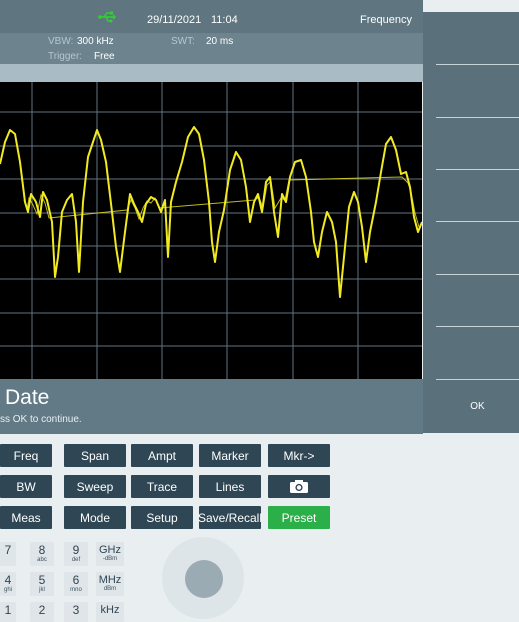 This screenshot has width=519, height=622. I want to click on mhz-sub: dBm, so click(110, 589).